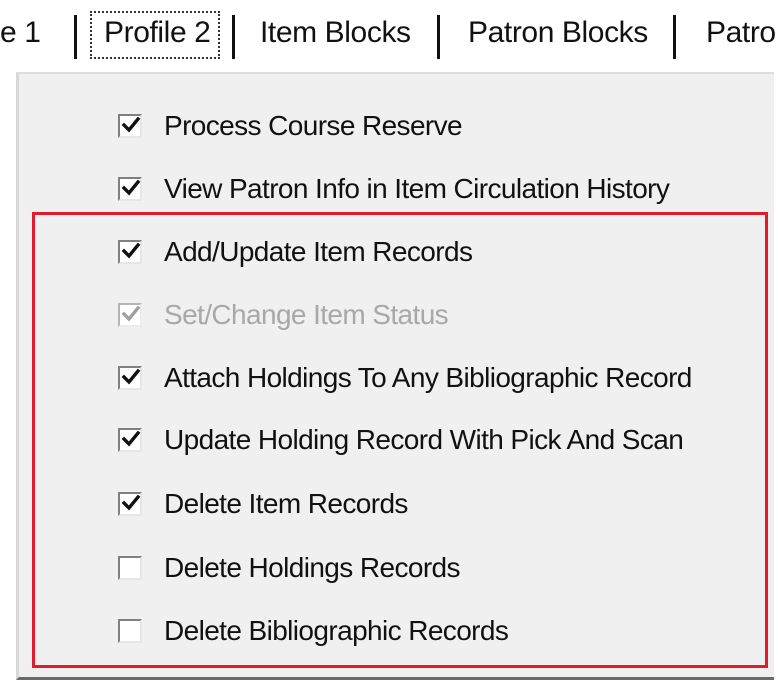 This screenshot has height=685, width=778. I want to click on permission-row: Add/Update Item Records, so click(295, 252).